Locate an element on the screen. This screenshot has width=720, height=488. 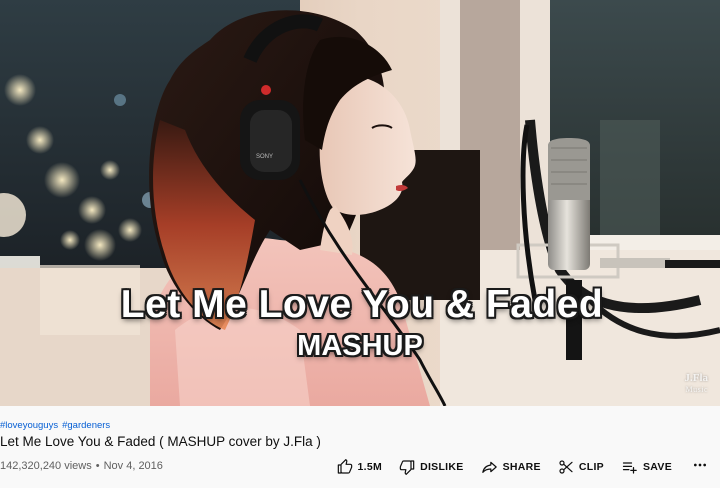
save-label: SAVE is located at coordinates (657, 467).